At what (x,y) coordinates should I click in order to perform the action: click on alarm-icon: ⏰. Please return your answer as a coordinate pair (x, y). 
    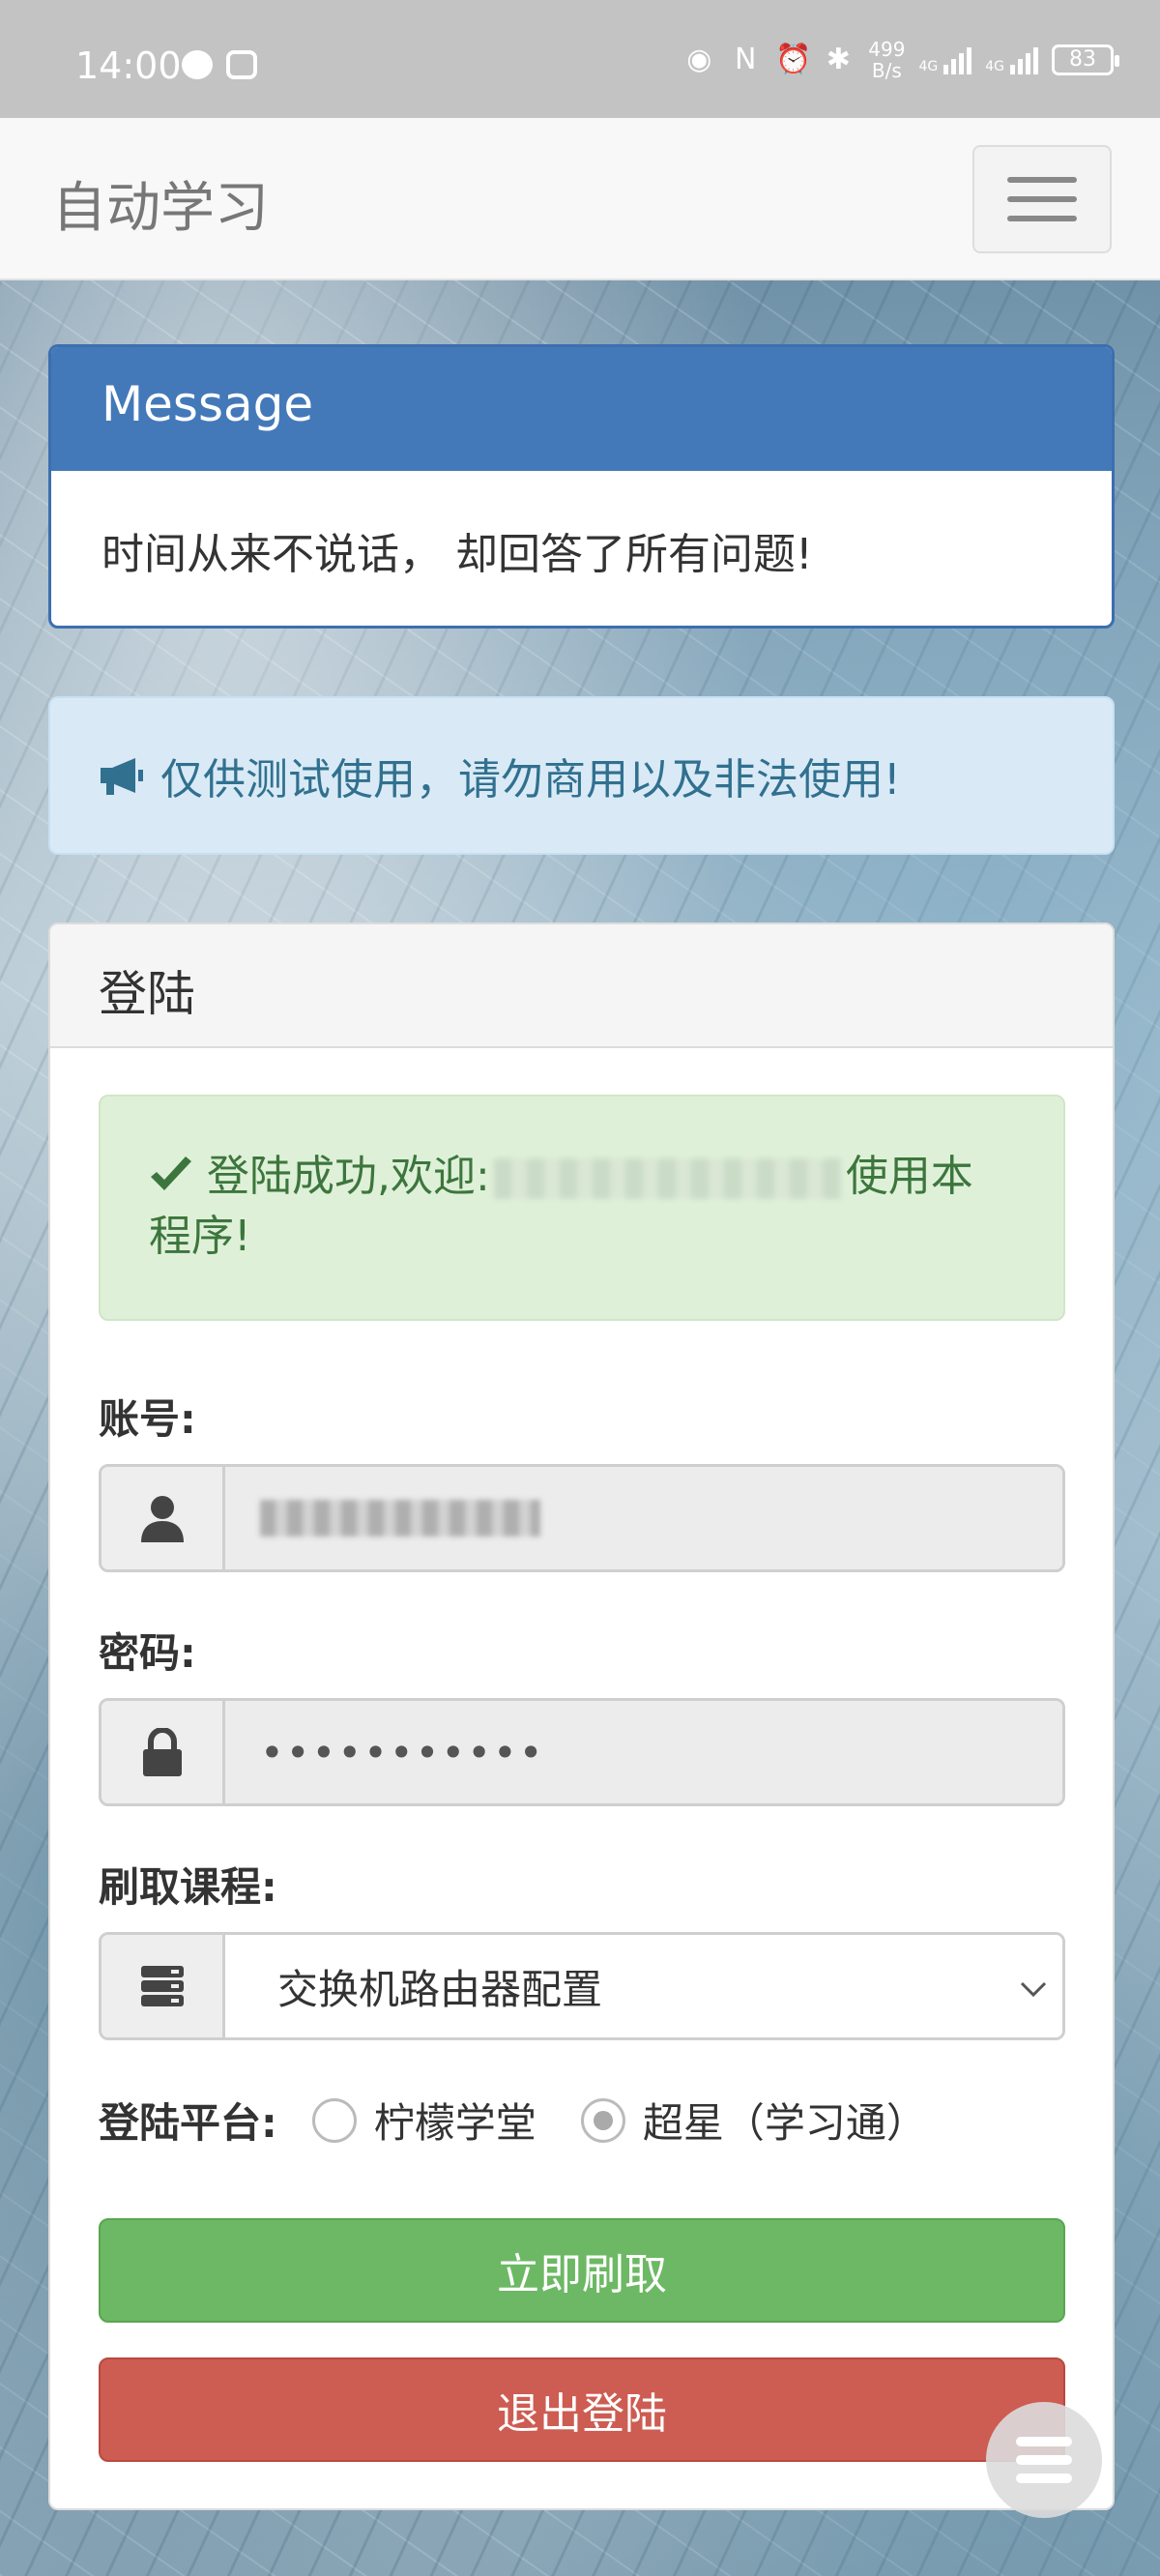
    Looking at the image, I should click on (794, 59).